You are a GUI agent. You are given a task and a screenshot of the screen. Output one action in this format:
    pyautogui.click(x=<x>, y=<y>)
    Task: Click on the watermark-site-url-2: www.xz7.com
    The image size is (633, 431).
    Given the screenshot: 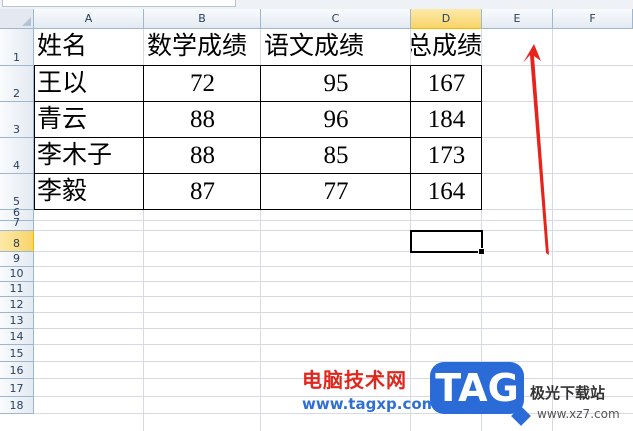 What is the action you would take?
    pyautogui.click(x=578, y=414)
    